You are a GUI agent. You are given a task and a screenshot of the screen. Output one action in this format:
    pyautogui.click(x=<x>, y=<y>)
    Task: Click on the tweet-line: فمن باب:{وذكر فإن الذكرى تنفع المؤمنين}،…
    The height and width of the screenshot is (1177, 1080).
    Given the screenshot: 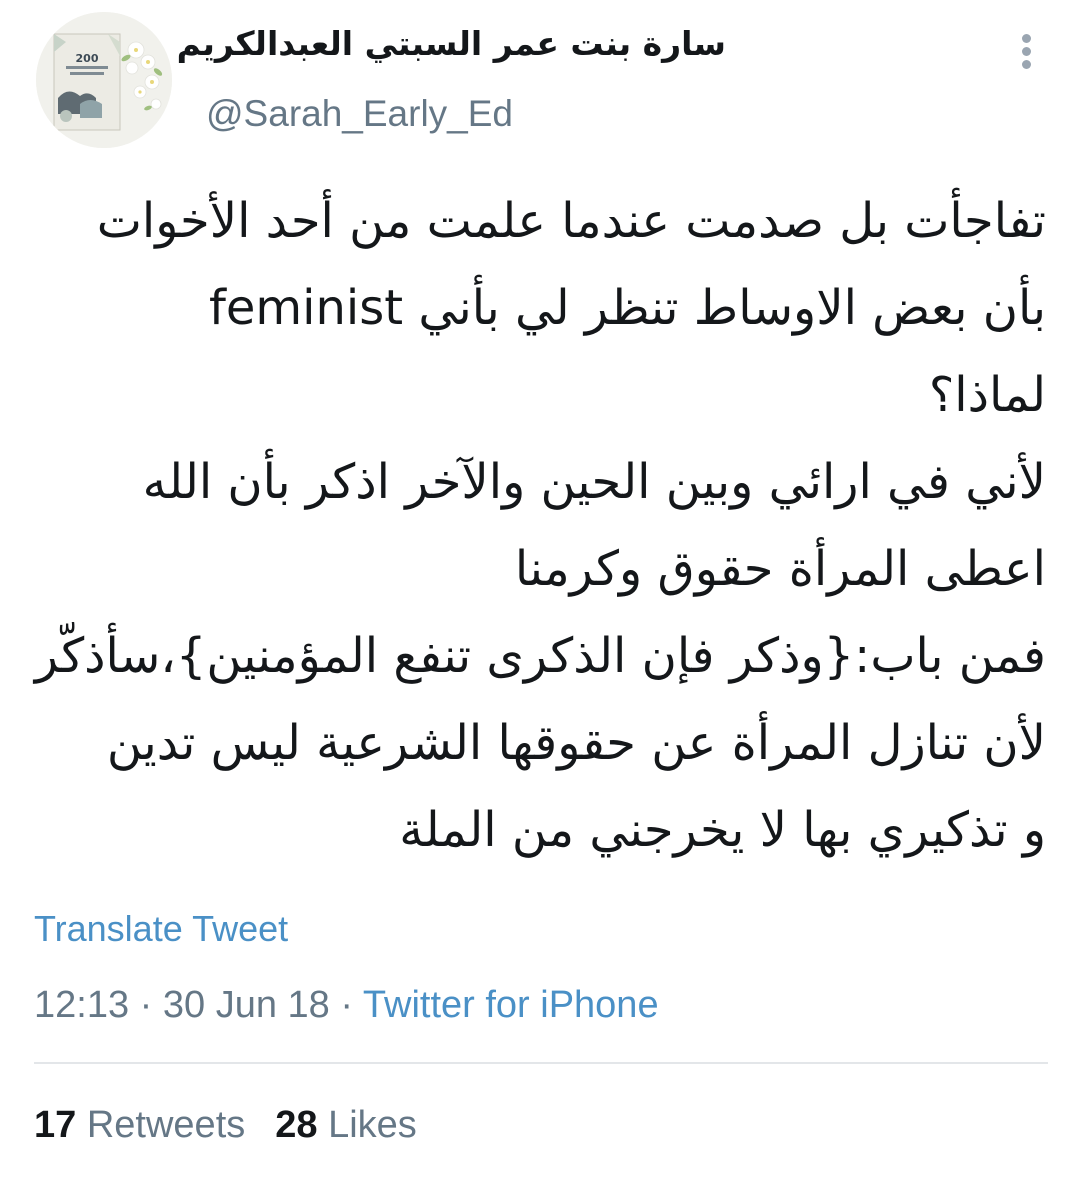 What is the action you would take?
    pyautogui.click(x=540, y=656)
    